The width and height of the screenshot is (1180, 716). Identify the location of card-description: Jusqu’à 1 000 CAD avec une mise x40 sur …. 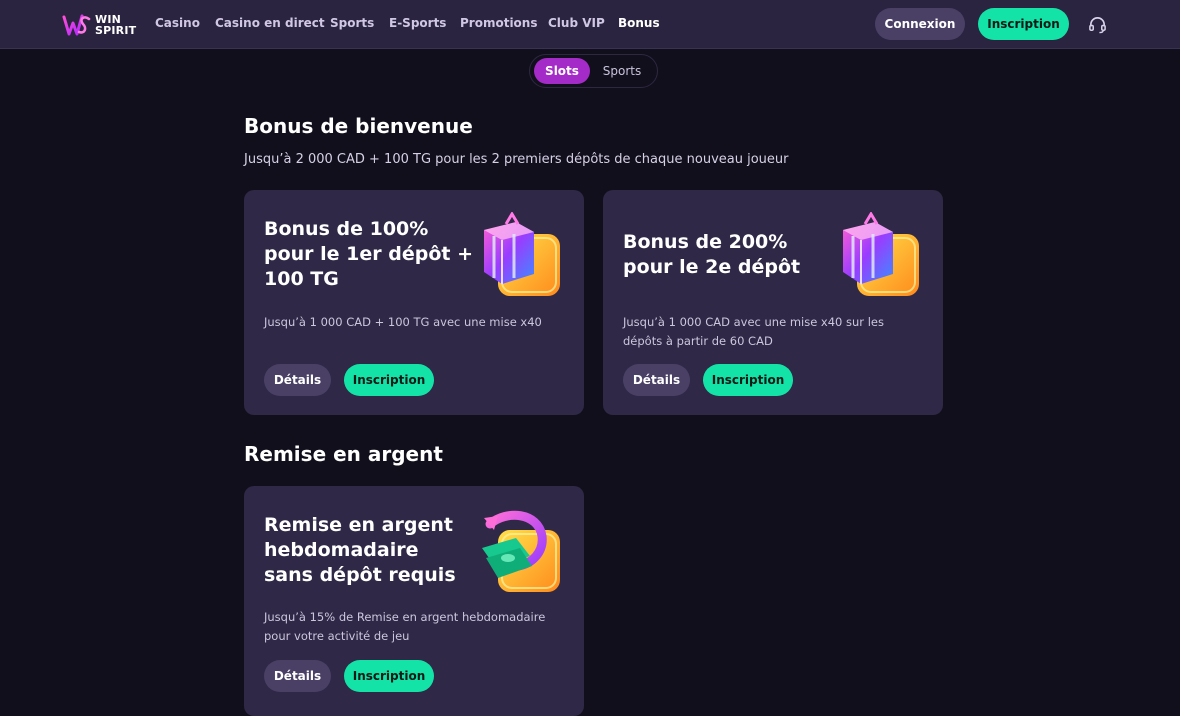
(753, 331).